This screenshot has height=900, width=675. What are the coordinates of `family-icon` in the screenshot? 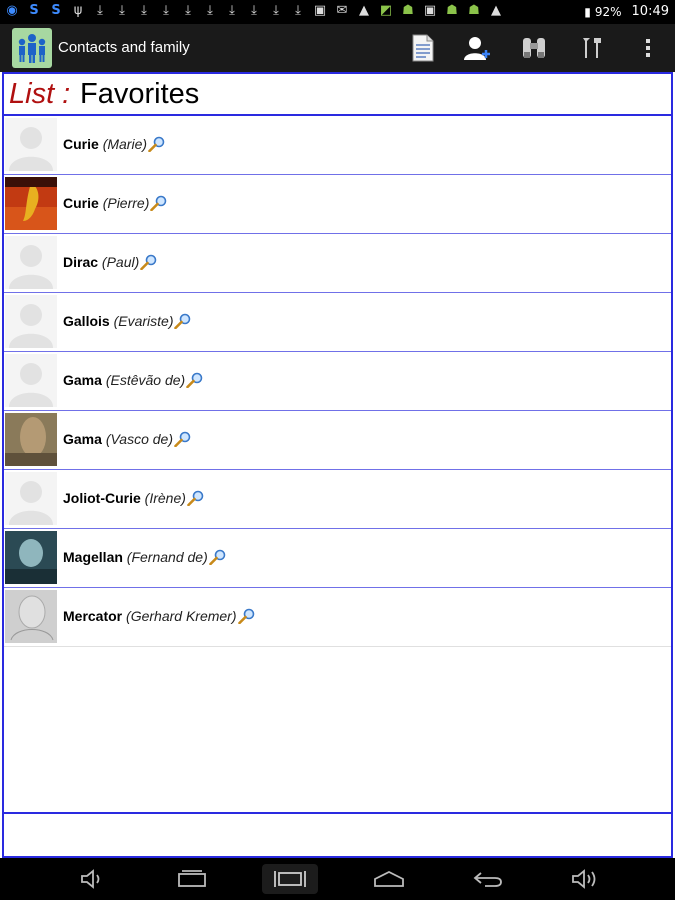 It's located at (32, 48).